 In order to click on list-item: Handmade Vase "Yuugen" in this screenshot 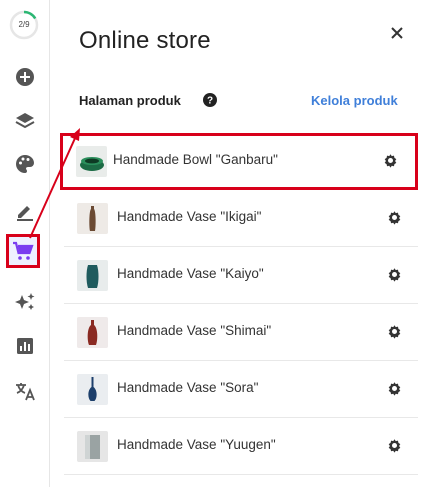, I will do `click(241, 446)`.